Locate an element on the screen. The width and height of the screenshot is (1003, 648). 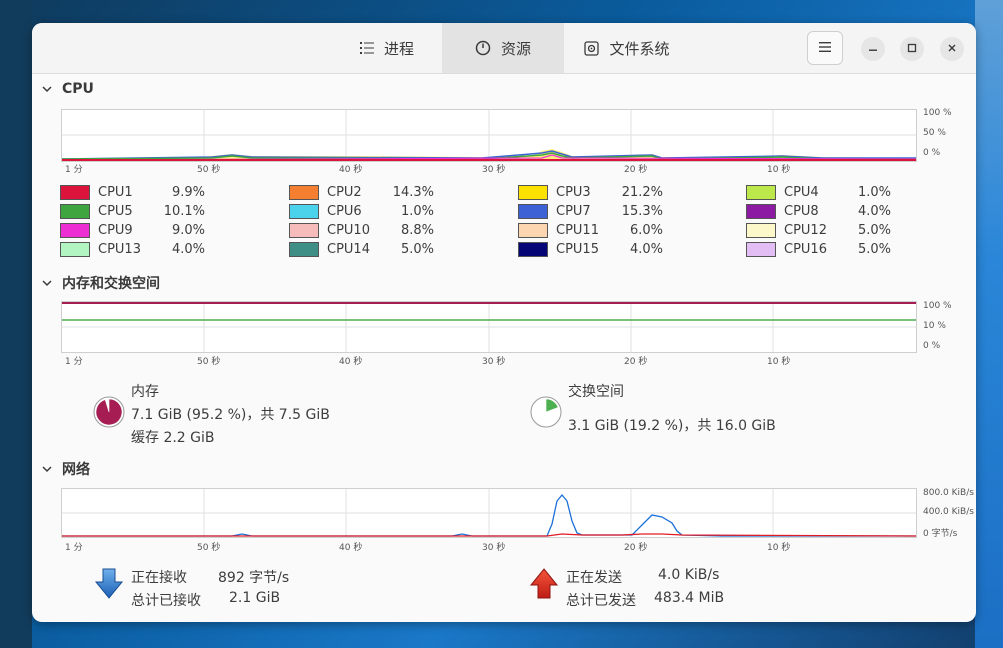
main-menu-button is located at coordinates (825, 48).